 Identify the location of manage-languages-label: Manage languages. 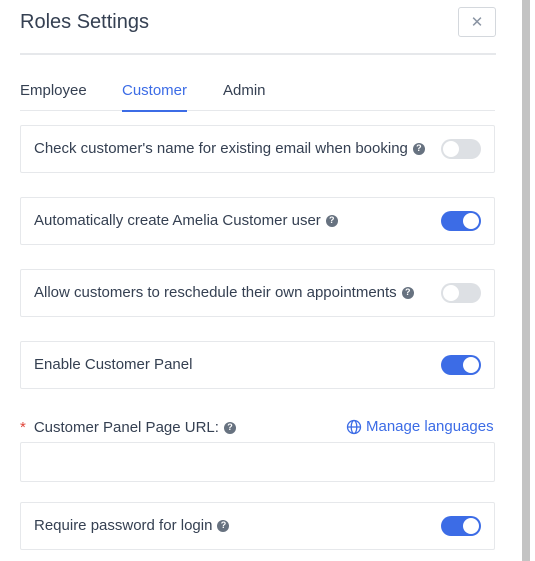
(430, 426).